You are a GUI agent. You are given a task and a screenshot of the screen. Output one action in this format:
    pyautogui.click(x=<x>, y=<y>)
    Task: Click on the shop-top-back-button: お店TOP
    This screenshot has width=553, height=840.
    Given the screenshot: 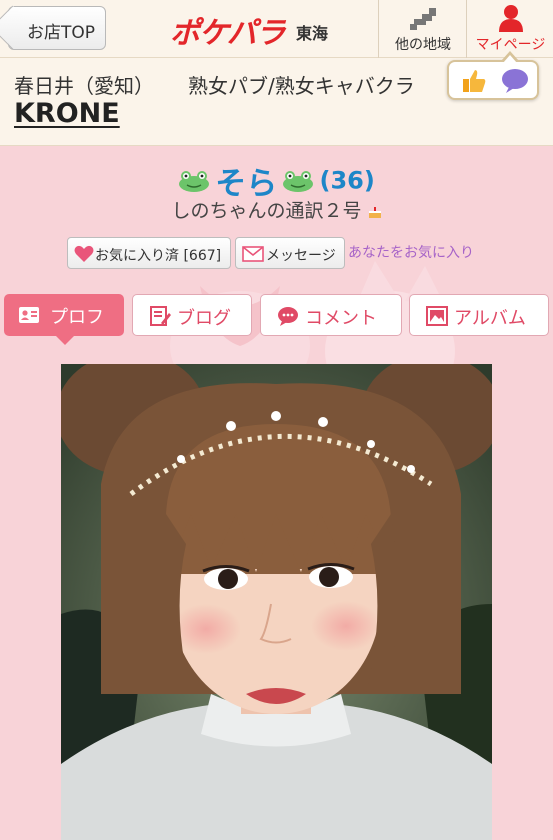 What is the action you would take?
    pyautogui.click(x=57, y=28)
    